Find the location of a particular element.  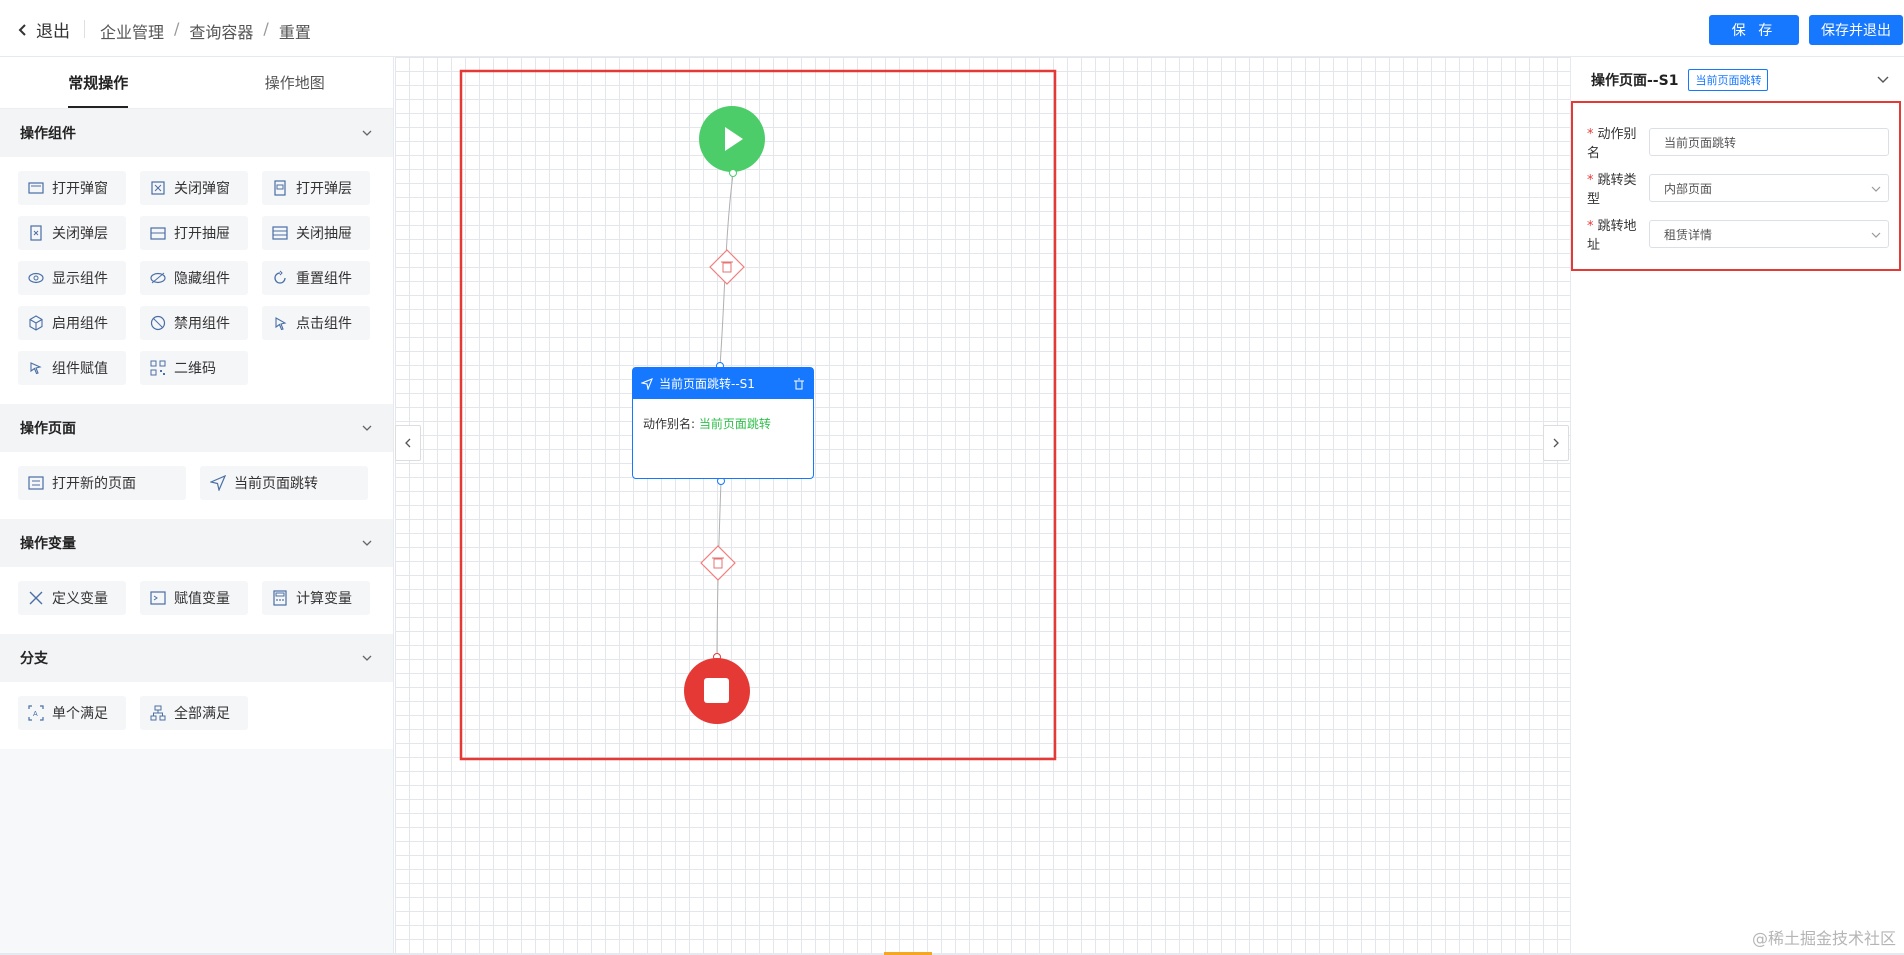

drawer-icon is located at coordinates (158, 233).